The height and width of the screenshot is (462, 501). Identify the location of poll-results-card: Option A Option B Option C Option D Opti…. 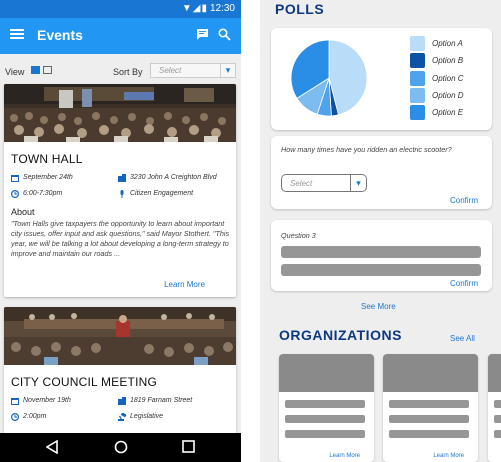
(381, 79).